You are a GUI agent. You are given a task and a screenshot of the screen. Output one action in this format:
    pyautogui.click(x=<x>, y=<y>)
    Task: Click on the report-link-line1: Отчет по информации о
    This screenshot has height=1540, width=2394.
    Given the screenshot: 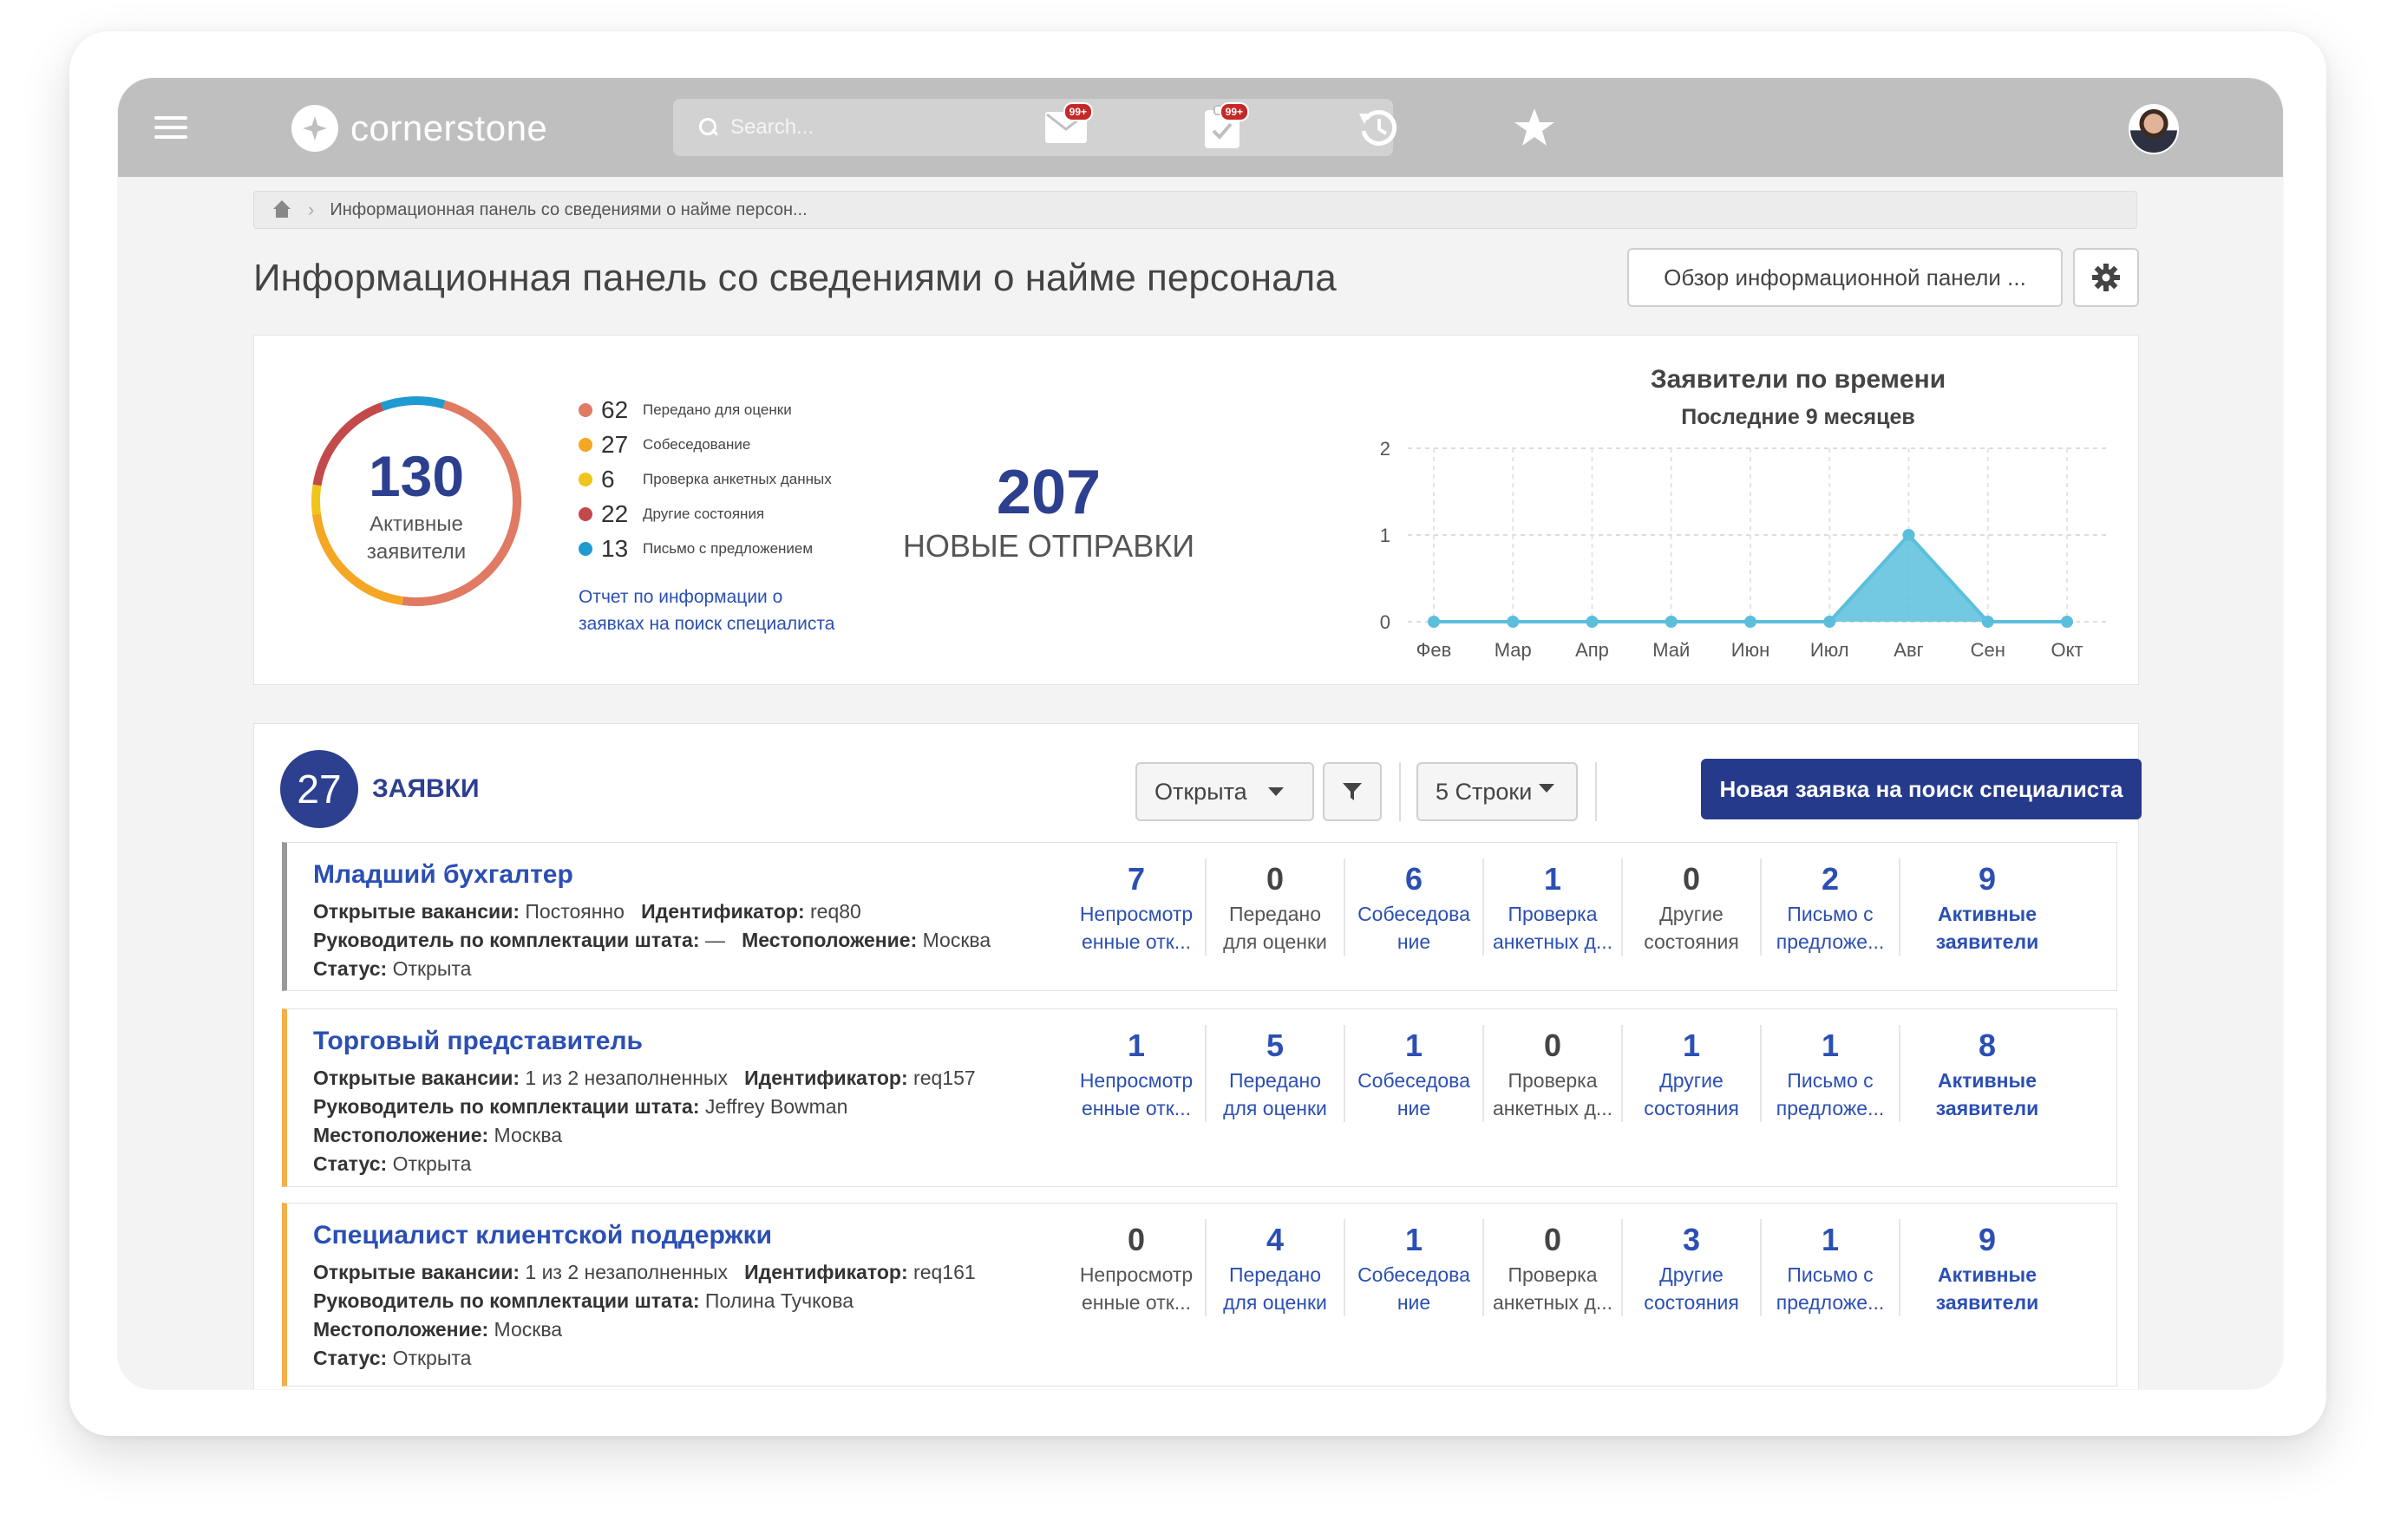 What is the action you would take?
    pyautogui.click(x=726, y=597)
    